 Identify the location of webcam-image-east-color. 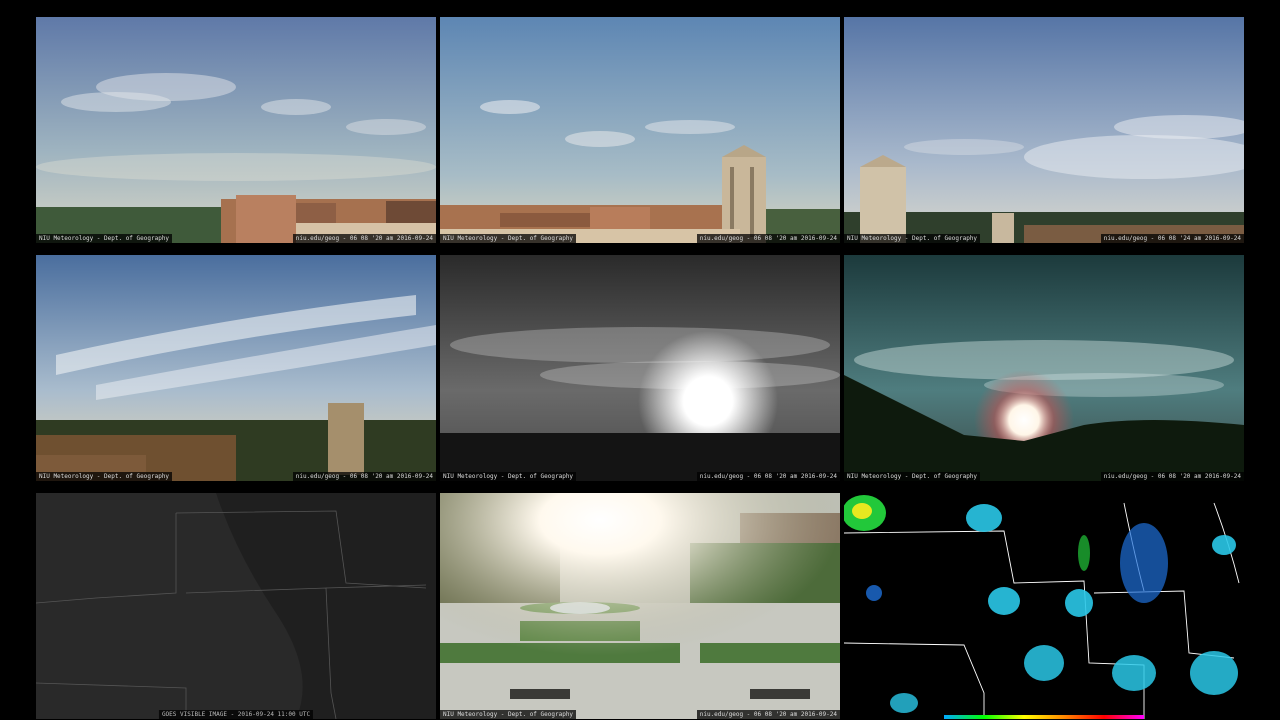
(1044, 368).